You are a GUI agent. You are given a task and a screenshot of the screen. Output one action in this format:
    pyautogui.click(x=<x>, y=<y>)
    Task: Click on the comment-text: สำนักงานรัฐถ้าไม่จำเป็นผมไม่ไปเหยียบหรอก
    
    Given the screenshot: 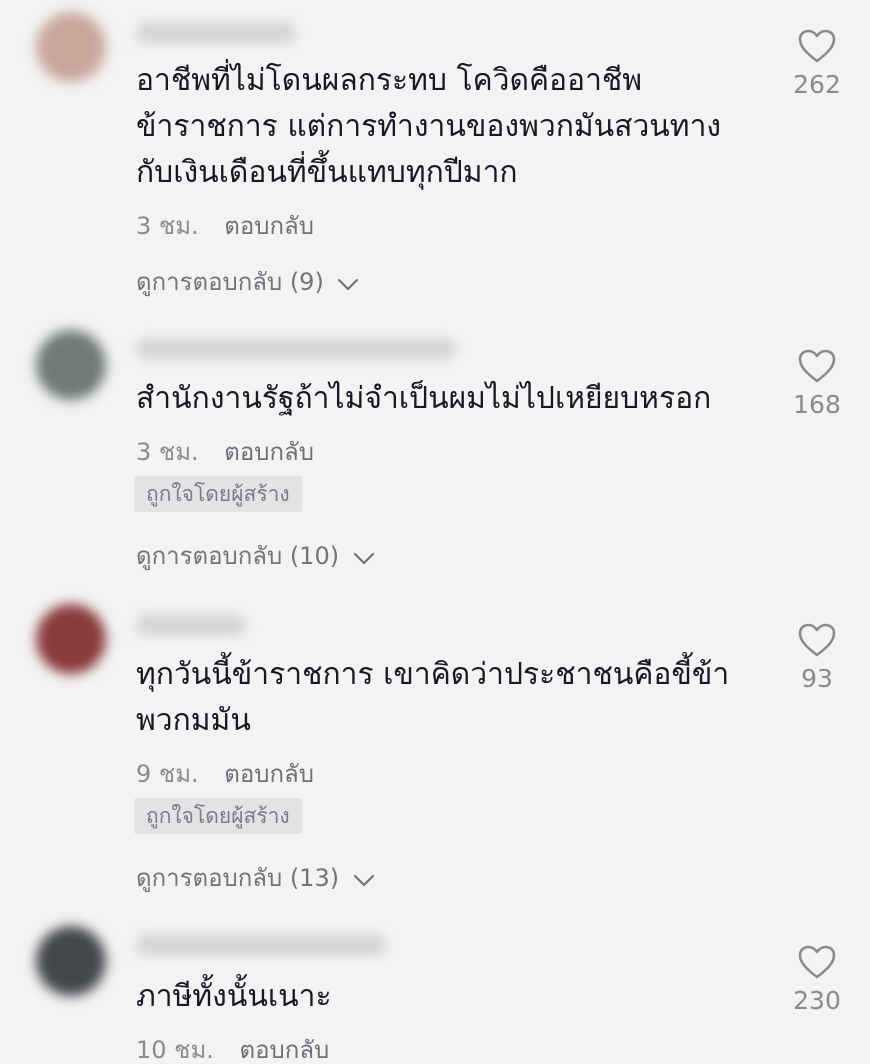 What is the action you would take?
    pyautogui.click(x=424, y=398)
    